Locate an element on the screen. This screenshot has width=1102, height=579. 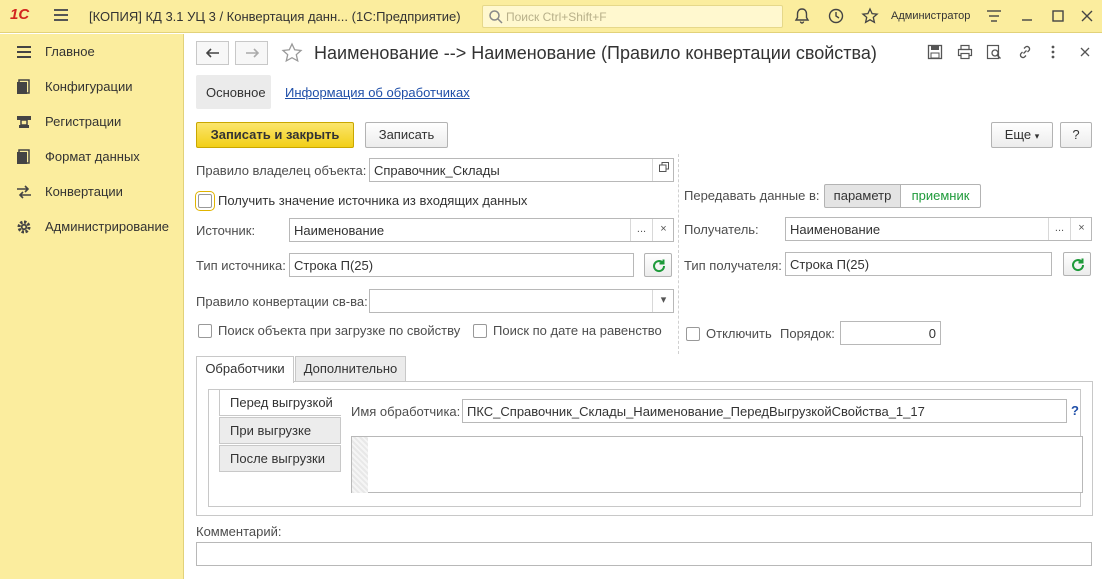
vtab-on-export: При выгрузке is located at coordinates (280, 430).